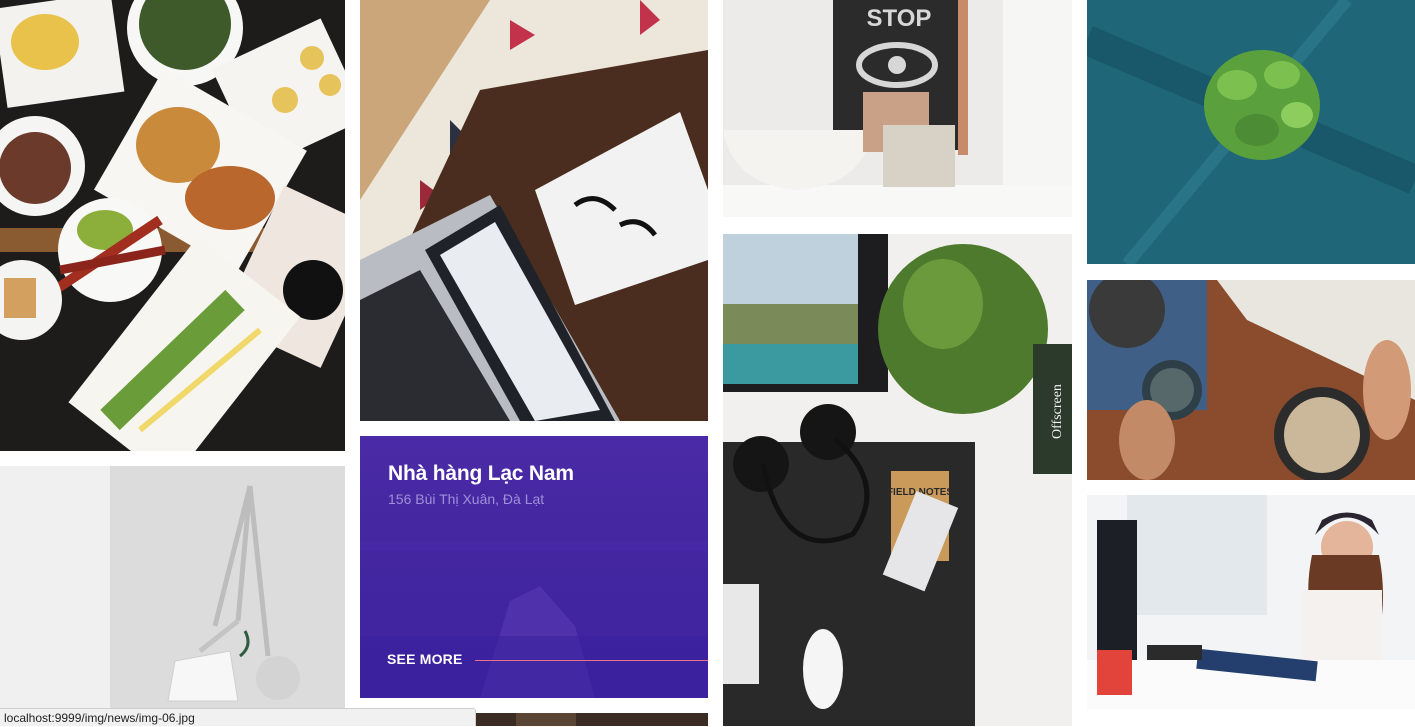 The height and width of the screenshot is (727, 1415). I want to click on see-more-divider, so click(591, 660).